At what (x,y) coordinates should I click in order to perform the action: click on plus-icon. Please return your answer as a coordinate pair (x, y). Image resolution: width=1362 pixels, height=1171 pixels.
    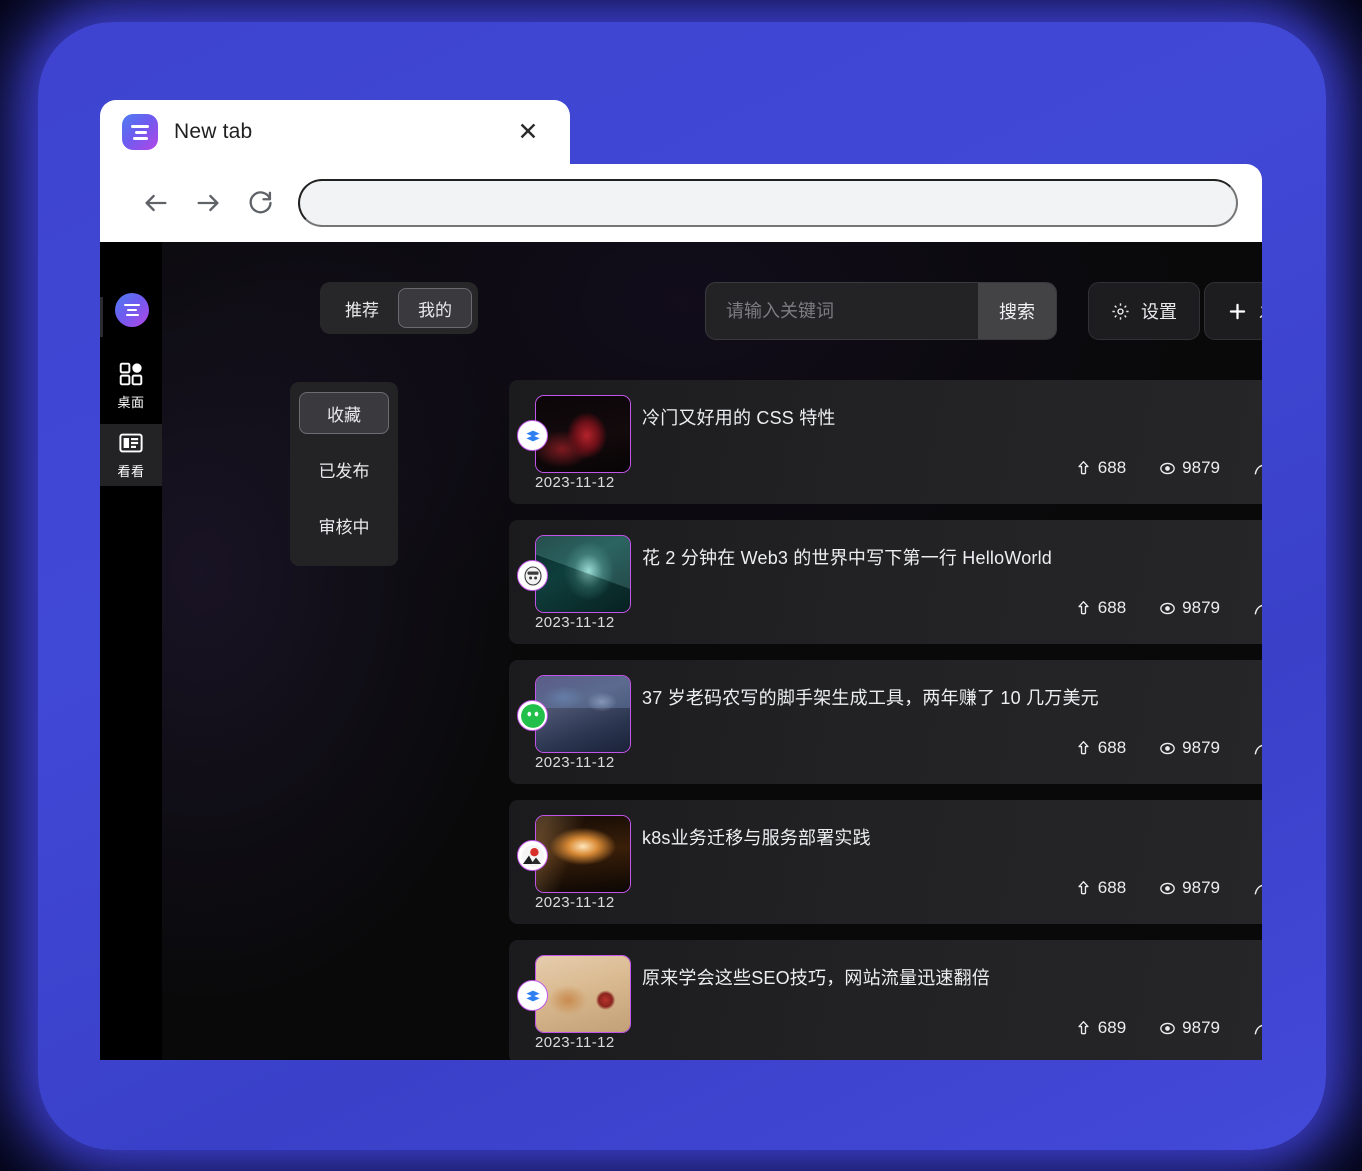
    Looking at the image, I should click on (1237, 311).